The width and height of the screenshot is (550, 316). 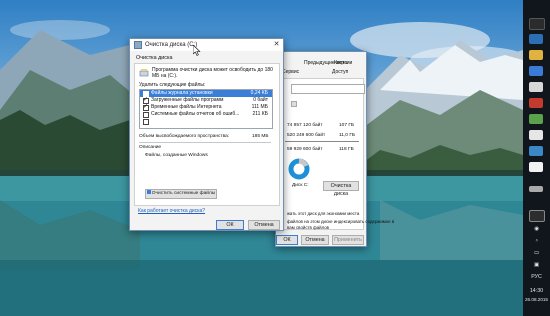 I want to click on properties-apply-button: Применить, so click(x=348, y=240).